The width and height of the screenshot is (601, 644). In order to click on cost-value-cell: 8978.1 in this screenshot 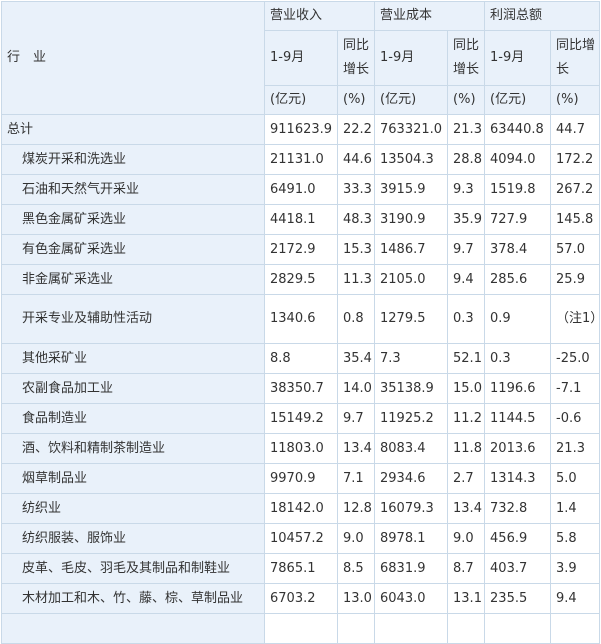, I will do `click(411, 538)`.